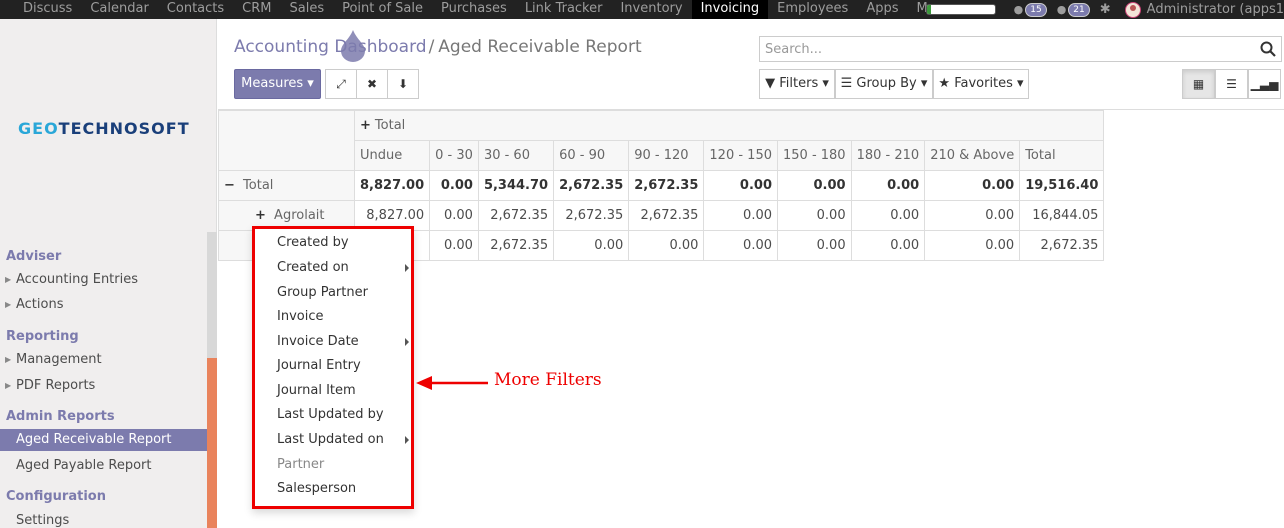 The height and width of the screenshot is (528, 1284). Describe the element at coordinates (316, 390) in the screenshot. I see `menu-item-journal-item: Journal Item` at that location.